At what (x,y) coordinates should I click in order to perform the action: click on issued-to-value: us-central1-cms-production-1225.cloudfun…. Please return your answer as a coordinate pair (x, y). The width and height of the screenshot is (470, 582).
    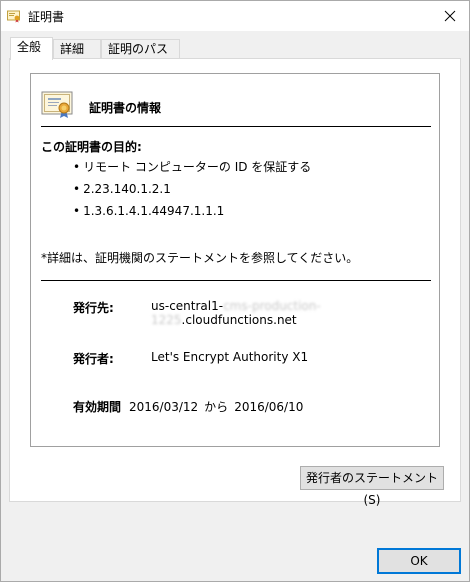
    Looking at the image, I should click on (295, 313).